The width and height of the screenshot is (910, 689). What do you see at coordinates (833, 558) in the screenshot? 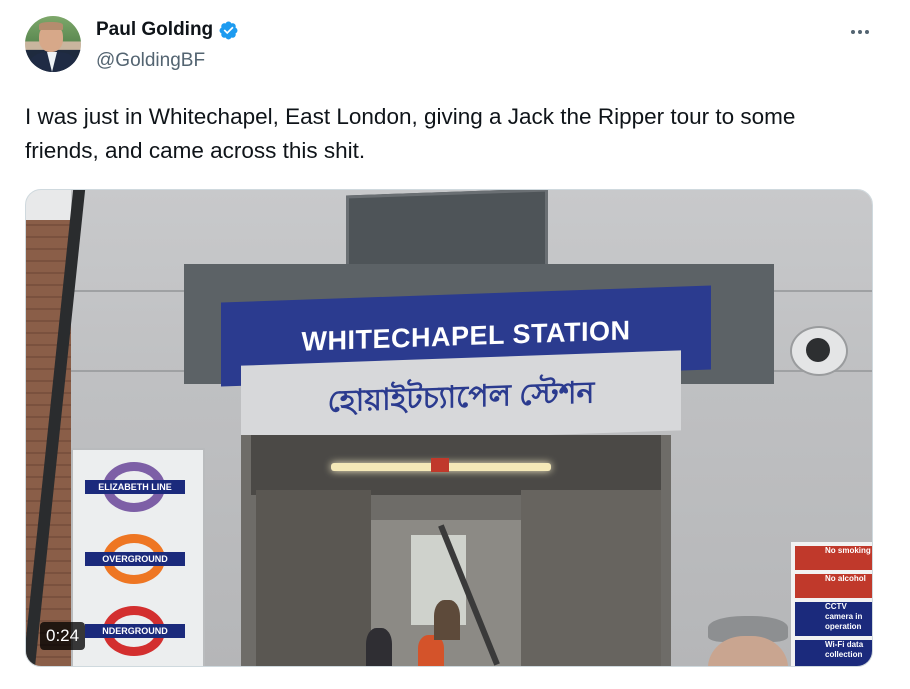
I see `safety-notice-no-smoking: No smoking` at bounding box center [833, 558].